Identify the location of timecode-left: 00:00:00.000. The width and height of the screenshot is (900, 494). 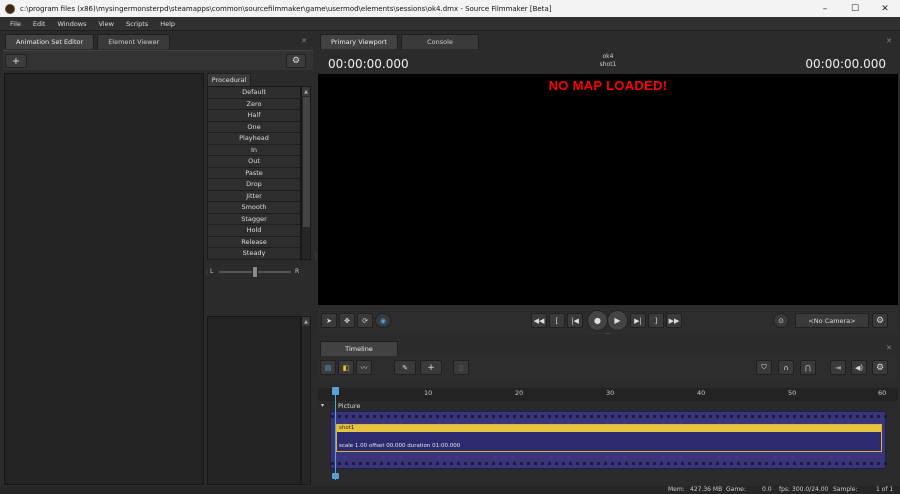
(368, 64).